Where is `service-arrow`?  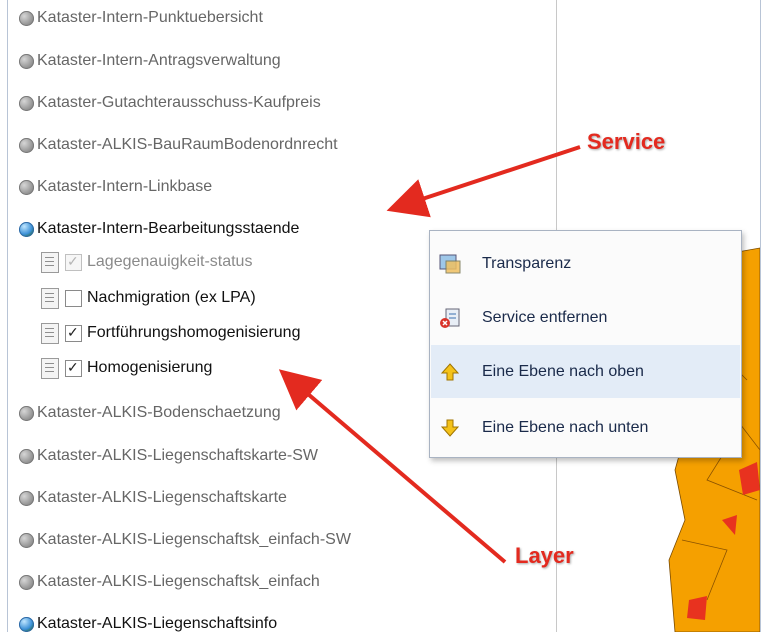 service-arrow is located at coordinates (483, 181).